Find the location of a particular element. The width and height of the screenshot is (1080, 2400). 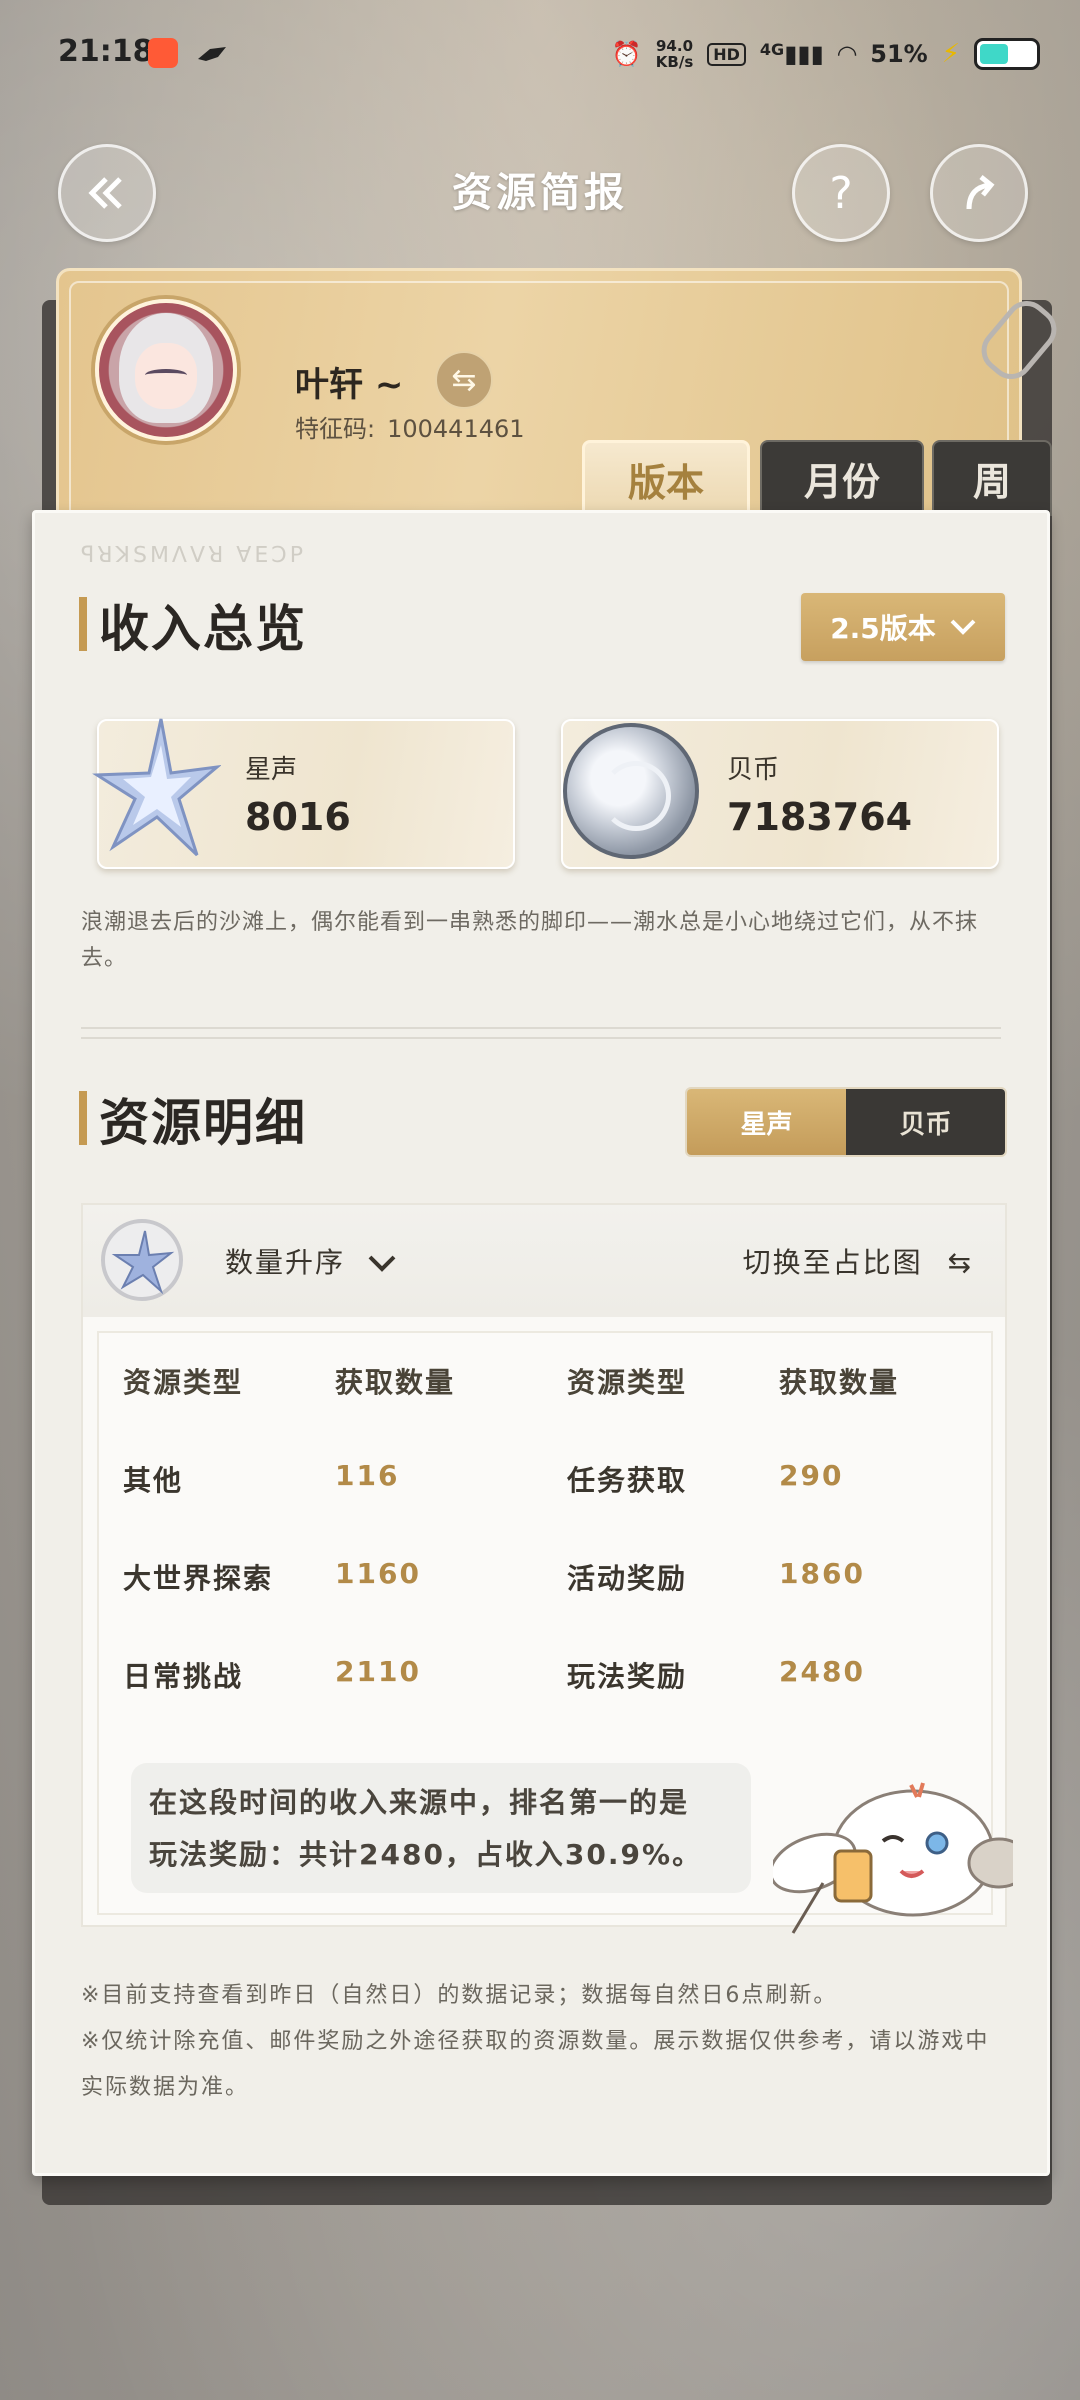

hd-icon: HD is located at coordinates (726, 54).